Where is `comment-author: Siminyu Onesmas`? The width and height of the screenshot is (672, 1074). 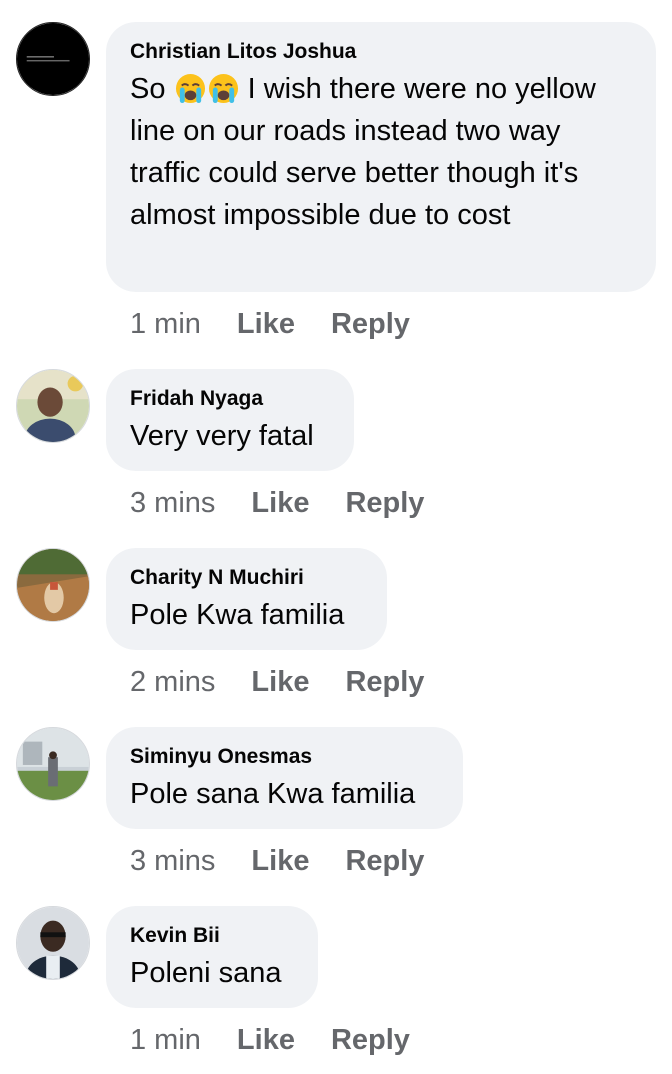 comment-author: Siminyu Onesmas is located at coordinates (284, 757).